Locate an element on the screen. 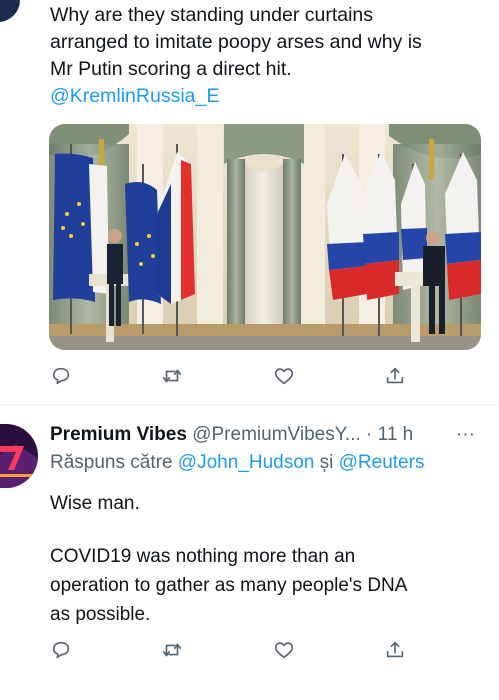  display-name: Premium Vibes is located at coordinates (118, 434).